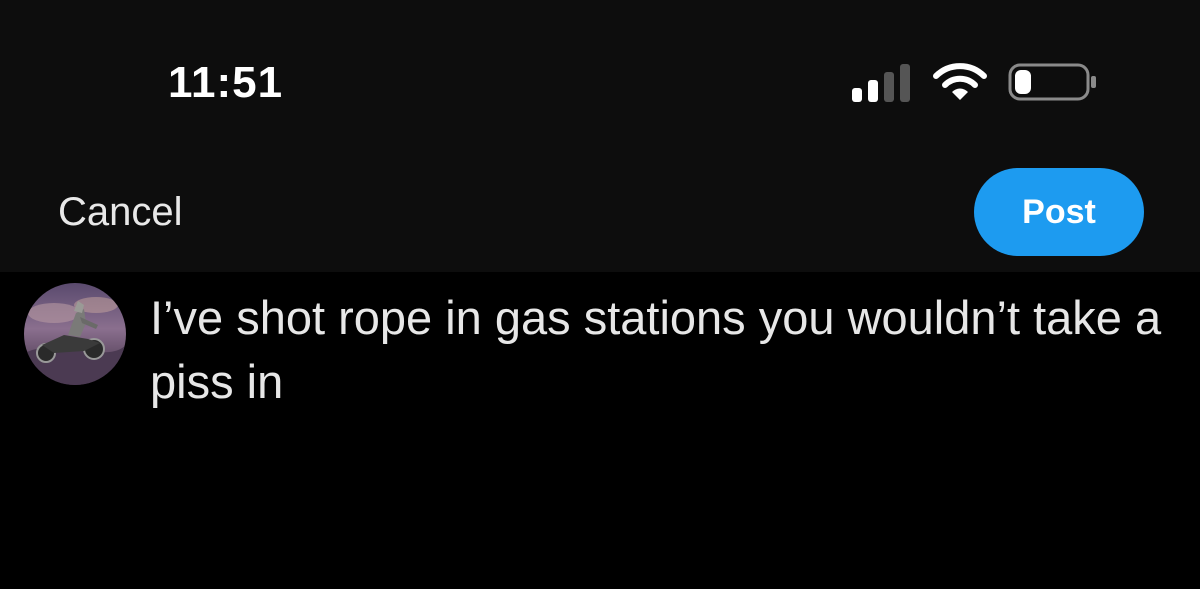 The height and width of the screenshot is (589, 1200). I want to click on post-button: Post, so click(1059, 212).